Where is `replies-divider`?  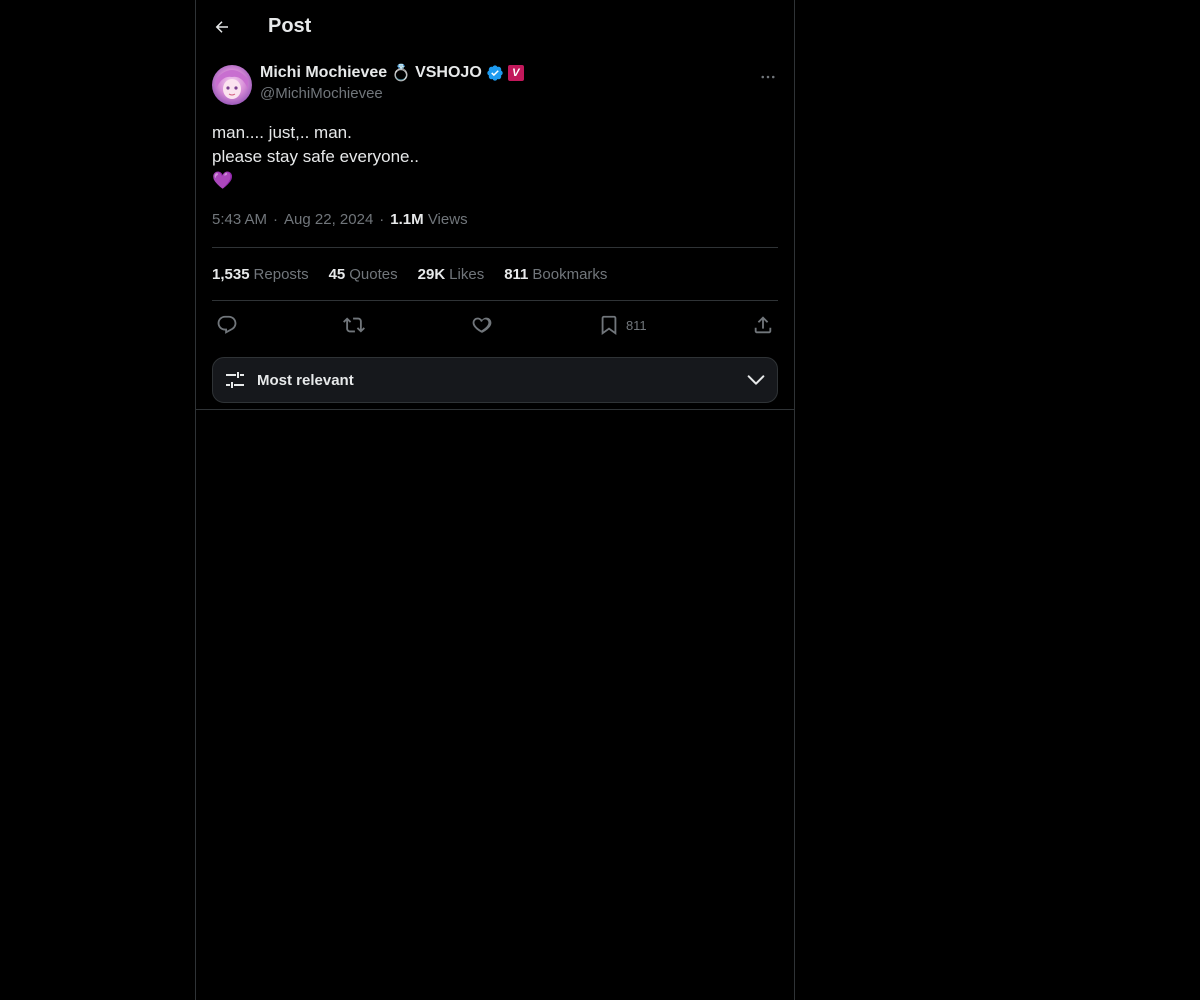
replies-divider is located at coordinates (495, 409).